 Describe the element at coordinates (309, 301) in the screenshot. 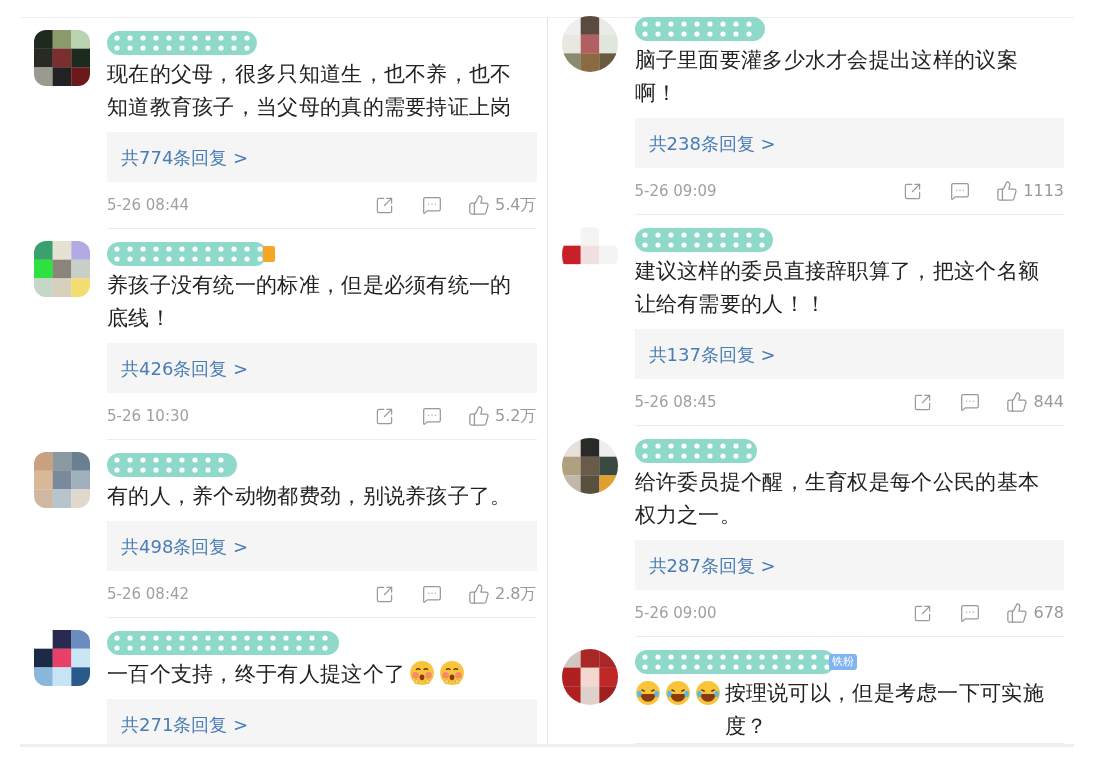

I see `comment-text: 养孩子没有统一的标准，但是必须有统一的底线！` at that location.